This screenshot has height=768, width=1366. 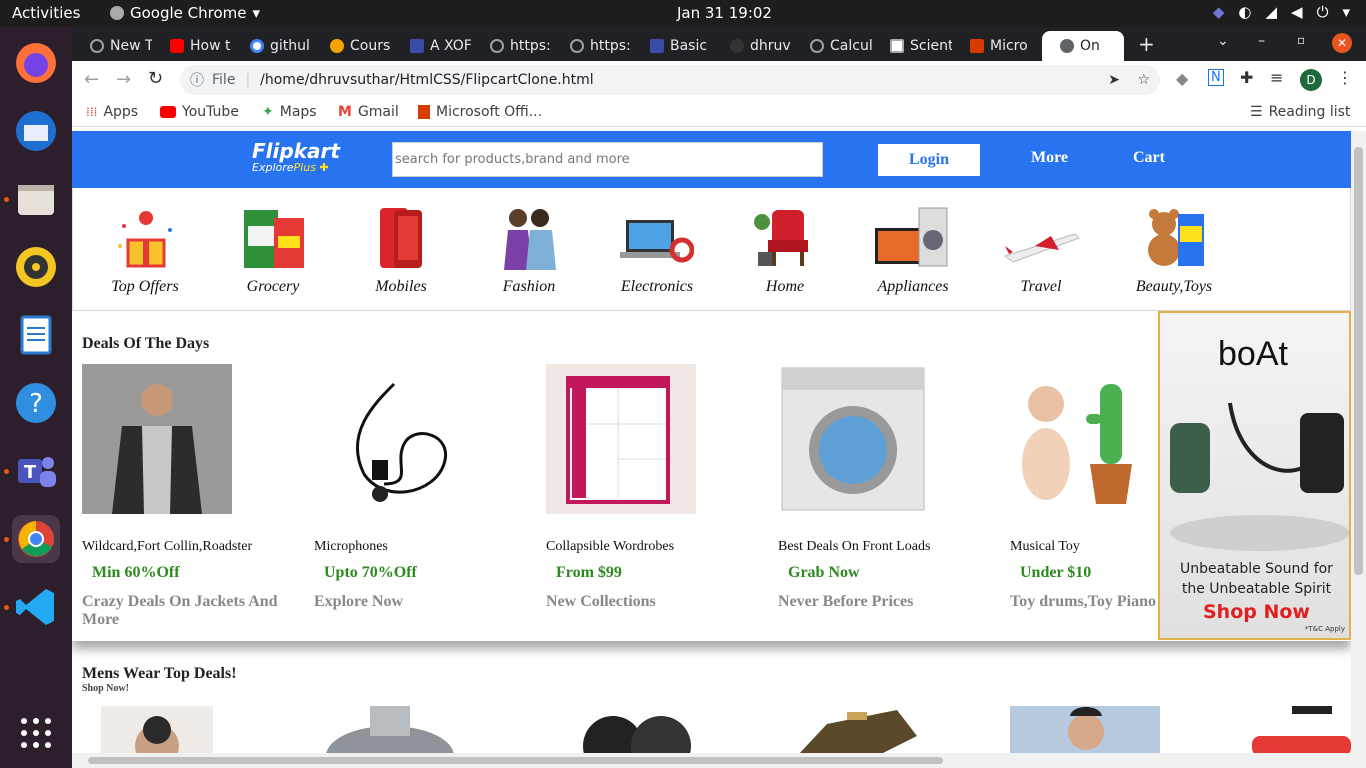 What do you see at coordinates (145, 238) in the screenshot?
I see `gift-icon` at bounding box center [145, 238].